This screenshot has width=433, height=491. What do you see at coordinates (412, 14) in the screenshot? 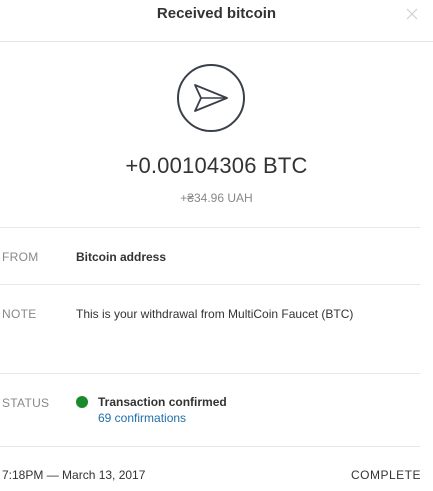
I see `close-icon` at bounding box center [412, 14].